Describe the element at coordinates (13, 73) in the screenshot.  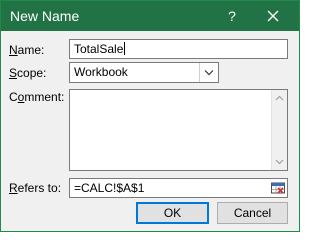
I see `scope-label-accesskey: S` at that location.